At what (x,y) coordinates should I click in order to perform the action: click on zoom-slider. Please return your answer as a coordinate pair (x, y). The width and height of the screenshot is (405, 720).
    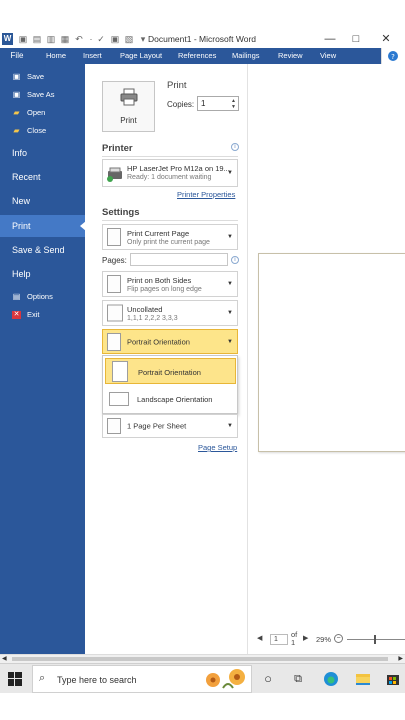
    Looking at the image, I should click on (376, 639).